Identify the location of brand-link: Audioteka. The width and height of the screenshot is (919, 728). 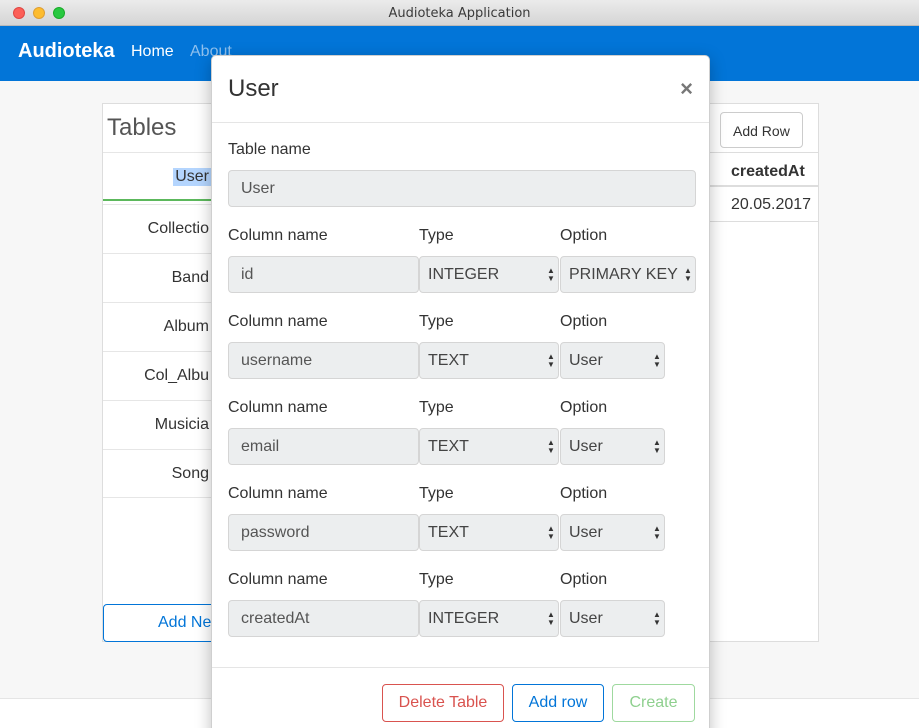
(66, 51).